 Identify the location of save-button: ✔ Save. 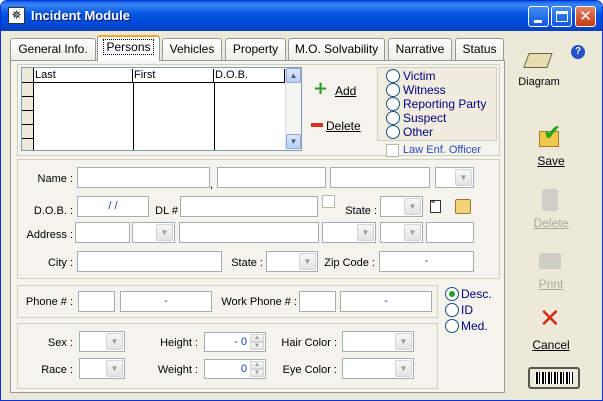
(551, 145).